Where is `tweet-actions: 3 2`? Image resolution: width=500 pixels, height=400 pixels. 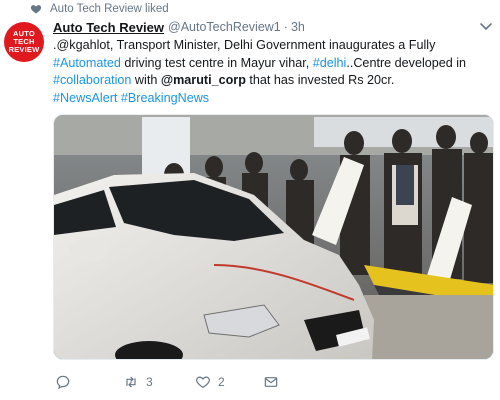
tweet-actions: 3 2 is located at coordinates (273, 382).